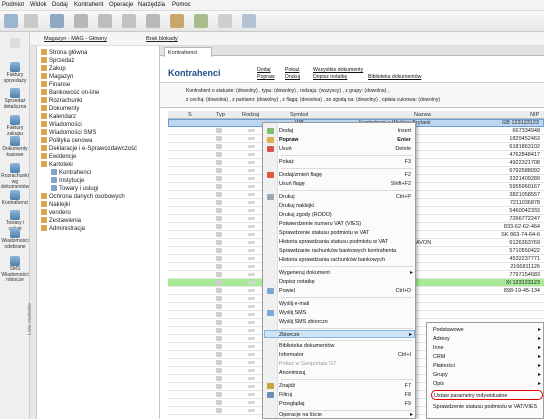 This screenshot has height=419, width=544. Describe the element at coordinates (487, 356) in the screenshot. I see `submenu-item-crm: CRM ▸` at that location.